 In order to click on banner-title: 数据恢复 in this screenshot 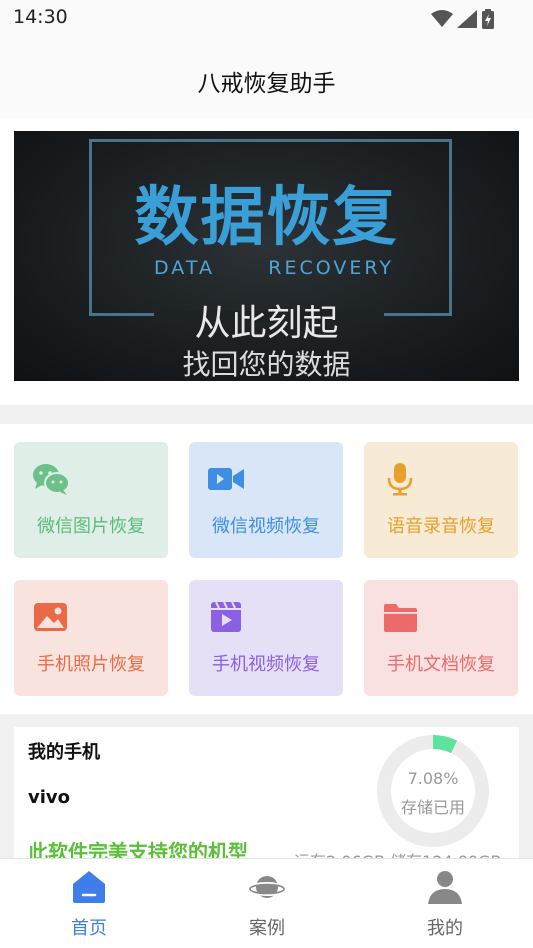, I will do `click(266, 218)`.